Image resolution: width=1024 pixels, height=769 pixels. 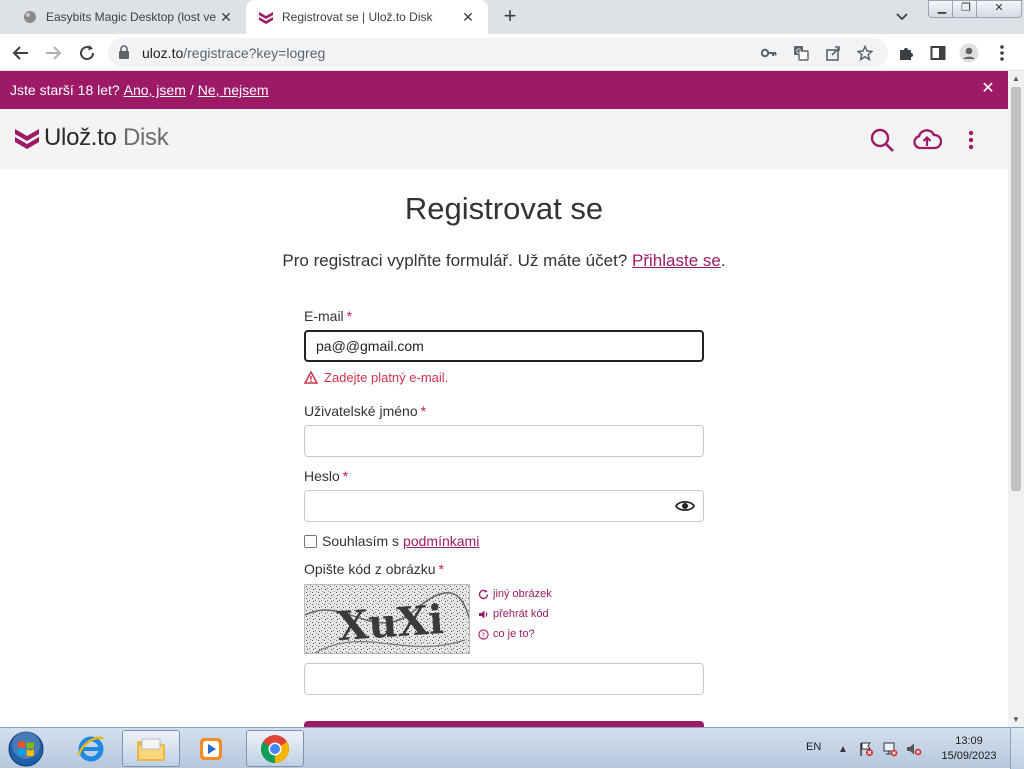 What do you see at coordinates (969, 756) in the screenshot?
I see `clock-date: 15/09/2023` at bounding box center [969, 756].